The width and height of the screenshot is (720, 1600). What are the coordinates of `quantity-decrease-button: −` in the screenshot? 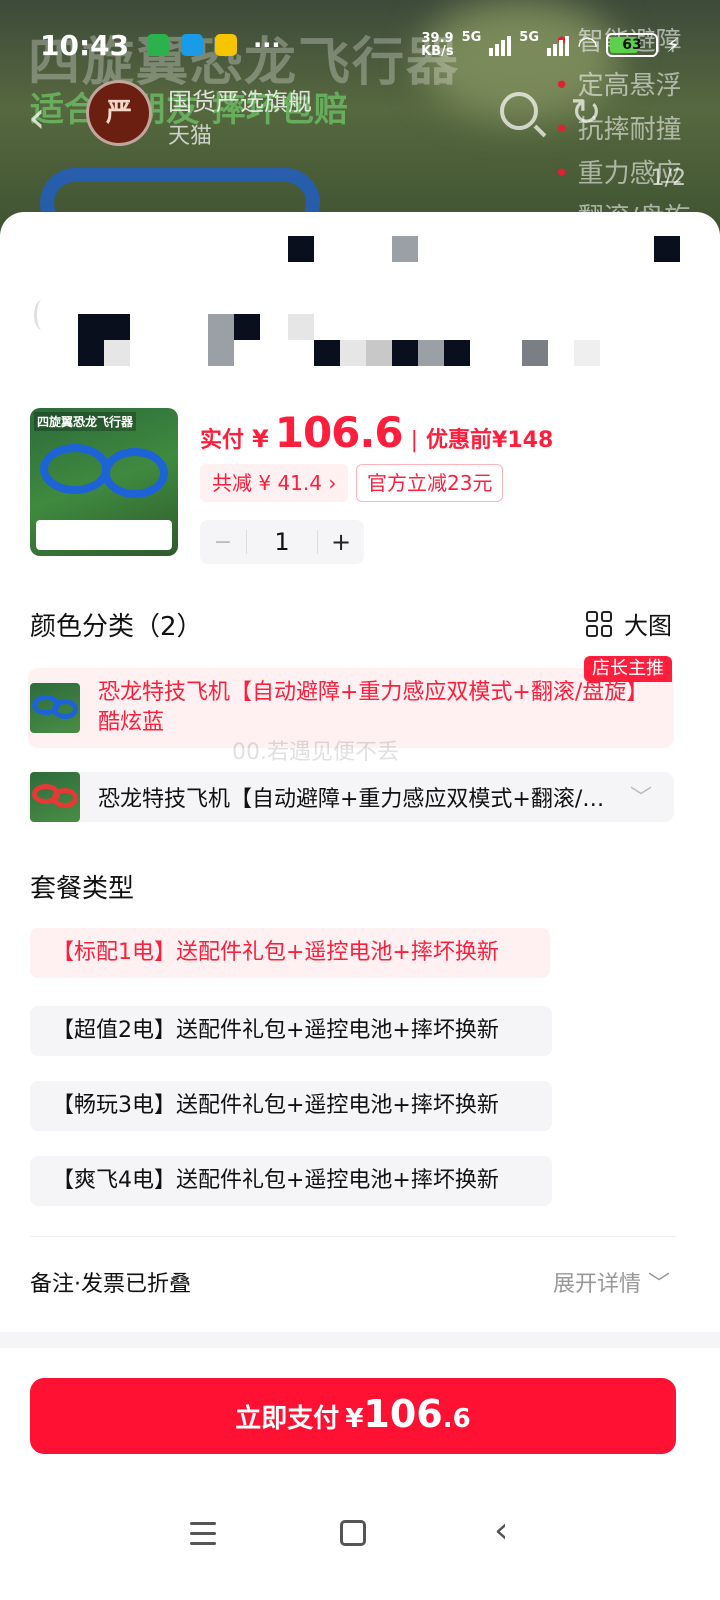 It's located at (223, 542).